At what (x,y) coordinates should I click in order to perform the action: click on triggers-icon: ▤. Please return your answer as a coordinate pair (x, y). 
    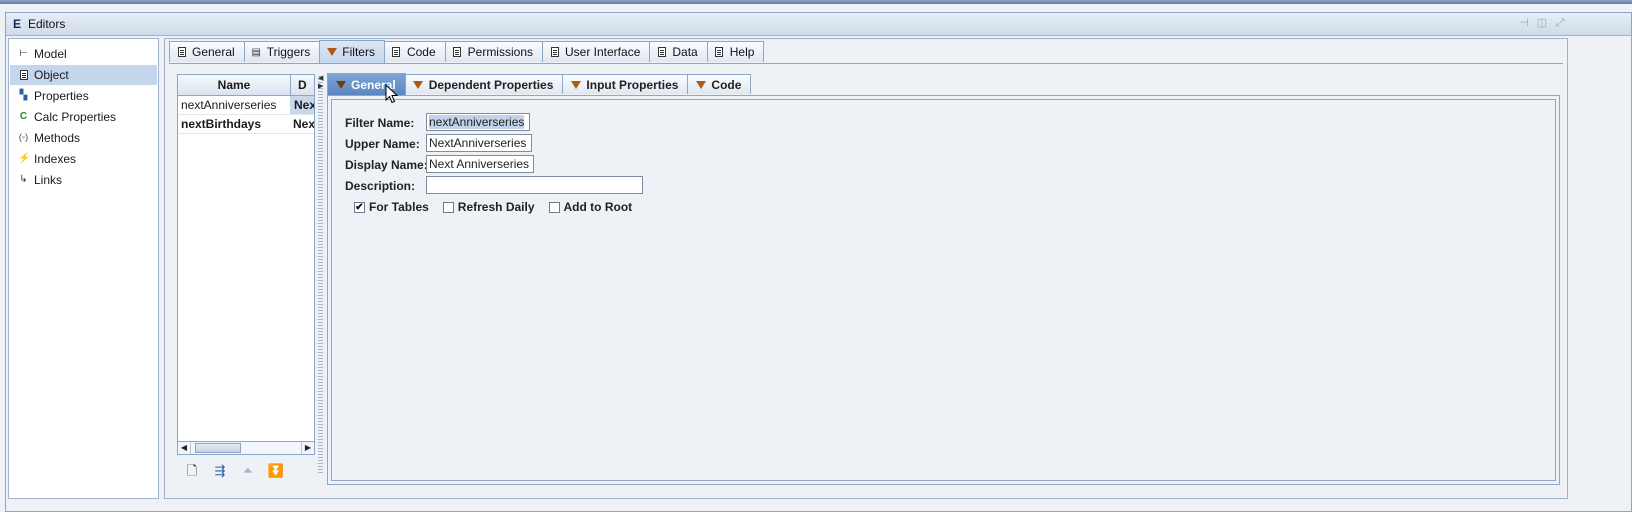
    Looking at the image, I should click on (256, 52).